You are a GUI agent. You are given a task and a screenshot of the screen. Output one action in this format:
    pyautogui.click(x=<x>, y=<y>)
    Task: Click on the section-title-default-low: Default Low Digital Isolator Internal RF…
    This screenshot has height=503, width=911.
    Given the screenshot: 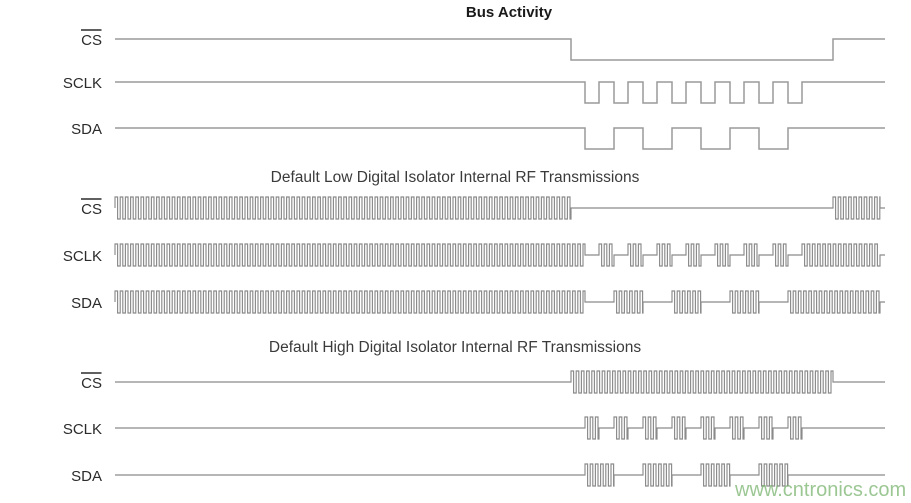 What is the action you would take?
    pyautogui.click(x=455, y=177)
    